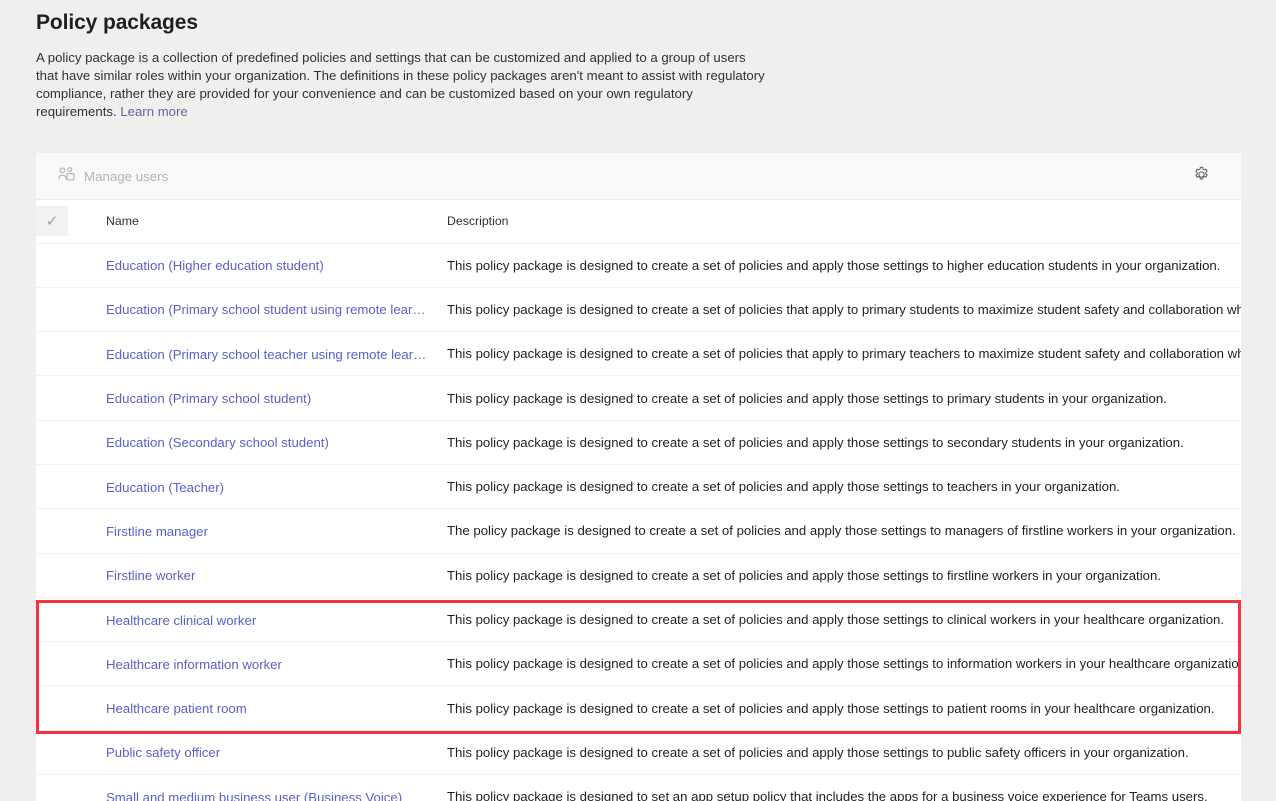  What do you see at coordinates (276, 620) in the screenshot?
I see `row-name-cell: Healthcare clinical worker` at bounding box center [276, 620].